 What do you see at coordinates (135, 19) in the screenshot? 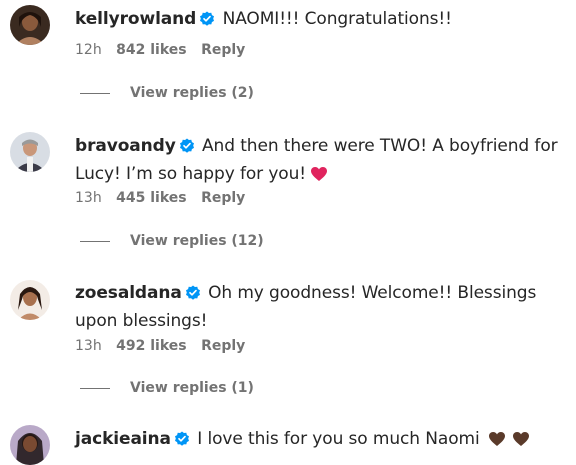
I see `username: kellyrowland` at bounding box center [135, 19].